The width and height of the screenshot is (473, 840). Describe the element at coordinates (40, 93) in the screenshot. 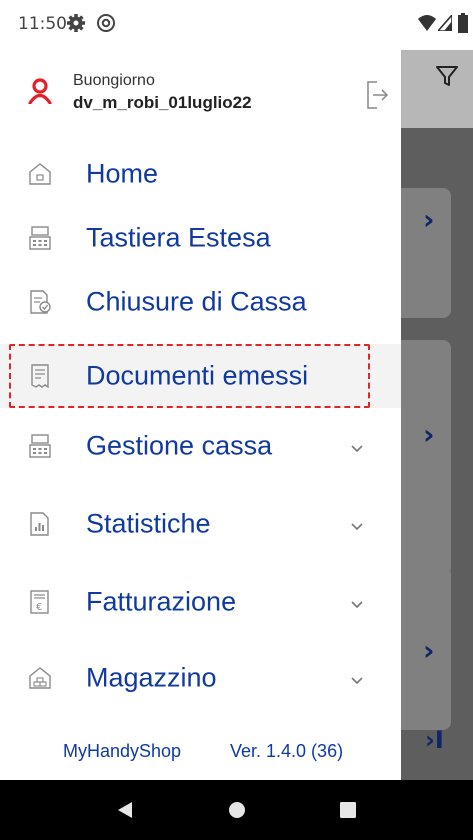

I see `user-icon` at that location.